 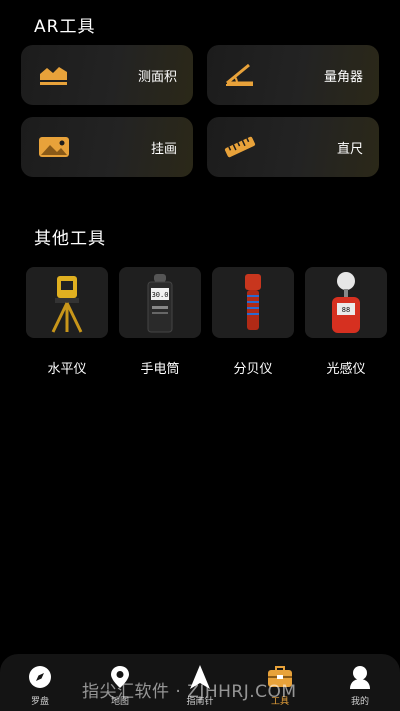 I want to click on ar-card-hang-picture: 挂画, so click(x=107, y=147).